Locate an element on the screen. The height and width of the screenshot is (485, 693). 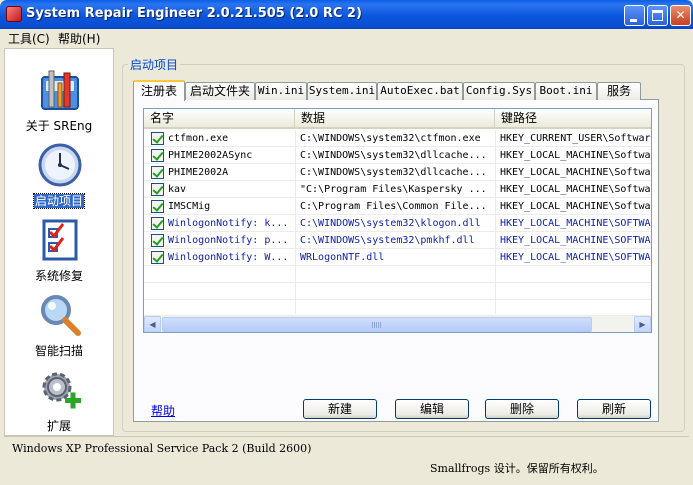
scrollbar-thumb is located at coordinates (377, 324).